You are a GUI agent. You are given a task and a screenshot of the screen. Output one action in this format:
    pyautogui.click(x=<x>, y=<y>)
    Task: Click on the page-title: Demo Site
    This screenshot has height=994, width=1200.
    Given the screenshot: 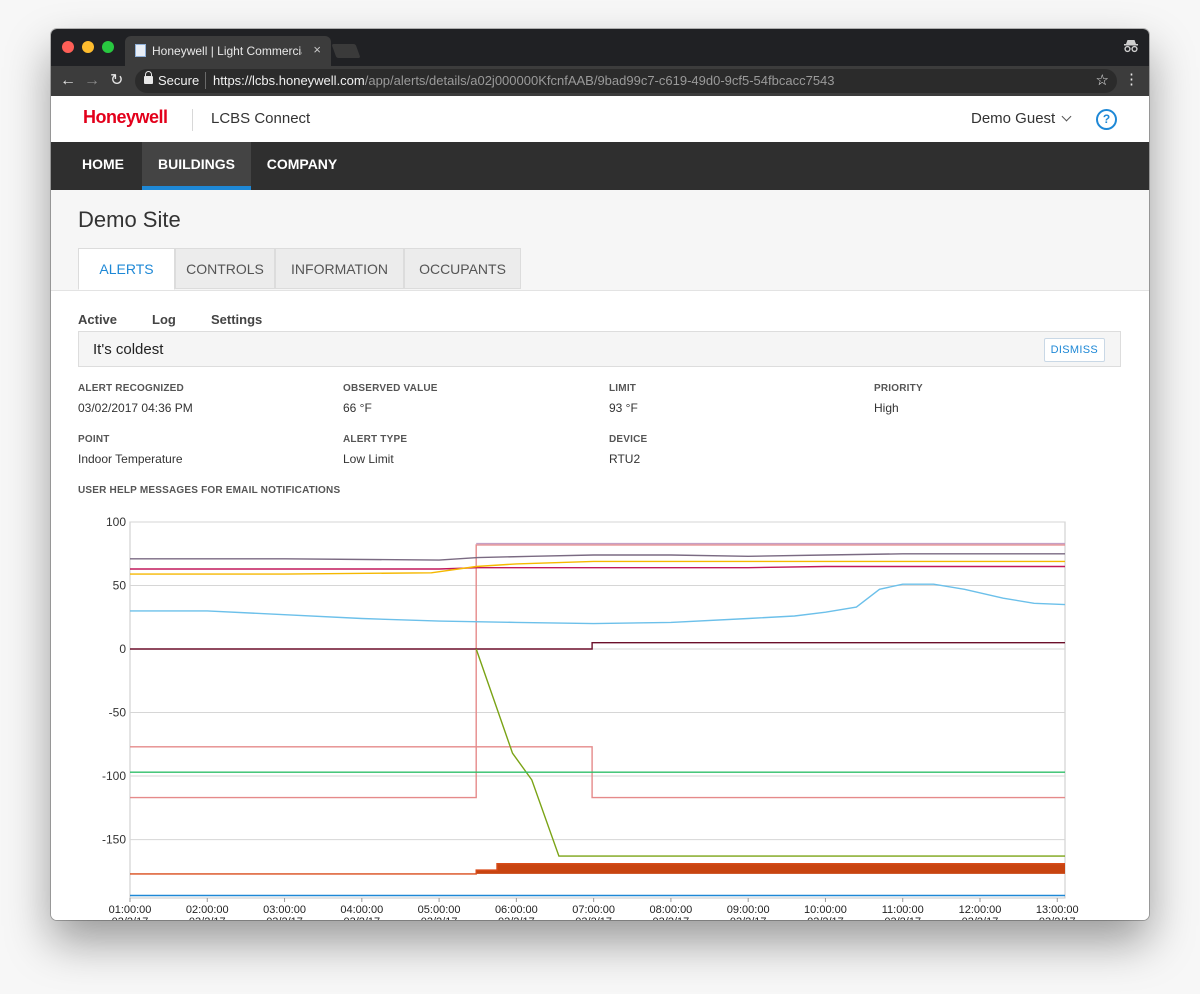 What is the action you would take?
    pyautogui.click(x=129, y=219)
    